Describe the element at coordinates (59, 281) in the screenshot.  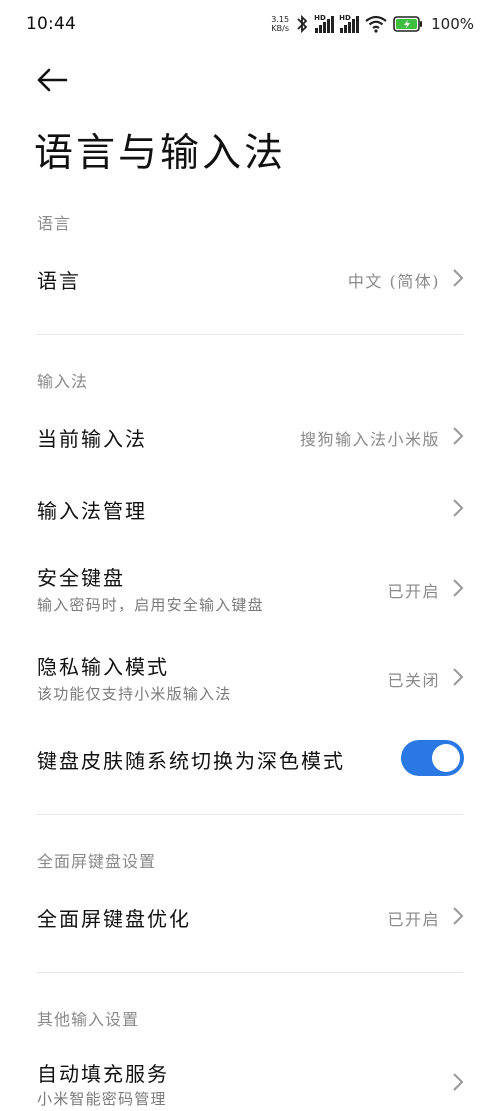
I see `row-title: 语言` at that location.